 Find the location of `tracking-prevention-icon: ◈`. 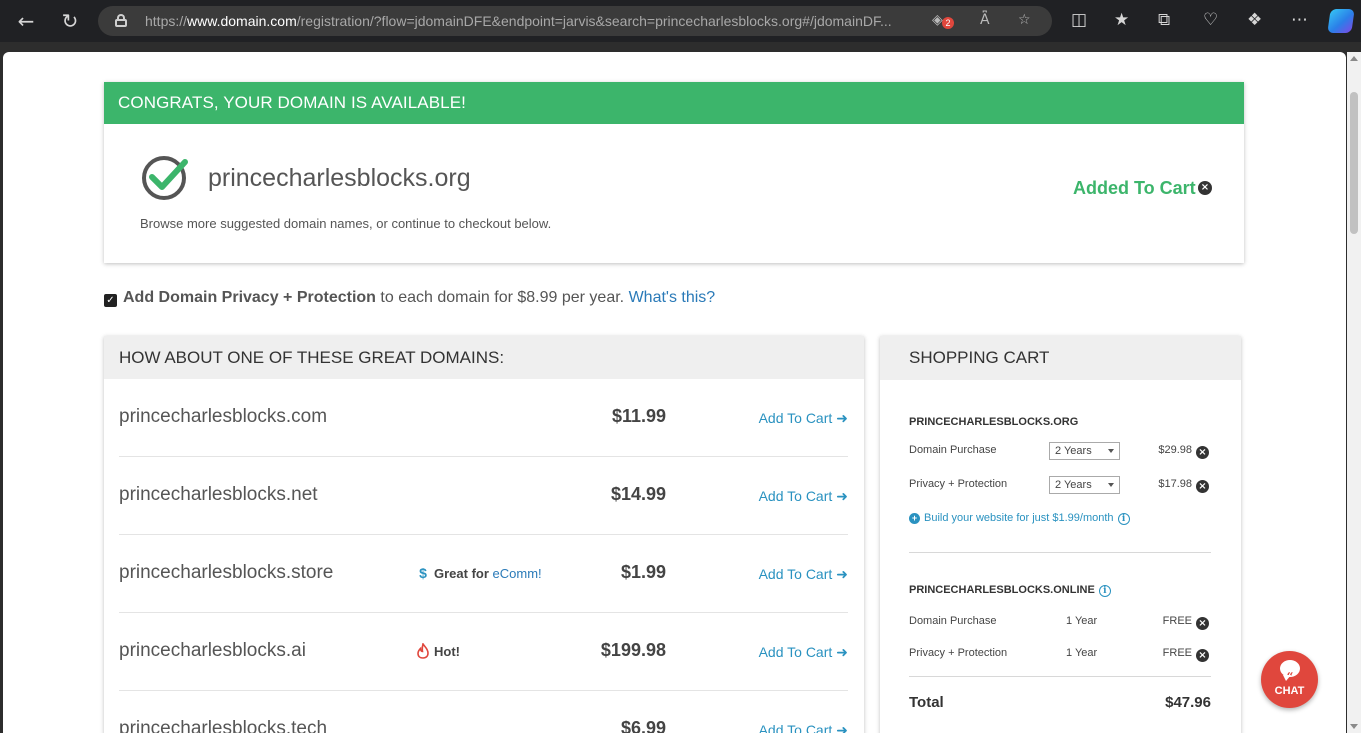

tracking-prevention-icon: ◈ is located at coordinates (937, 20).